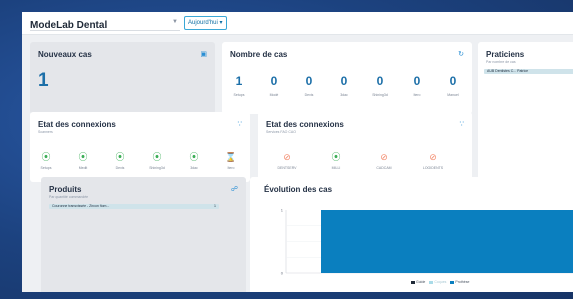 The width and height of the screenshot is (573, 299). I want to click on service-status-item: ⊘ DENTSERV, so click(287, 161).